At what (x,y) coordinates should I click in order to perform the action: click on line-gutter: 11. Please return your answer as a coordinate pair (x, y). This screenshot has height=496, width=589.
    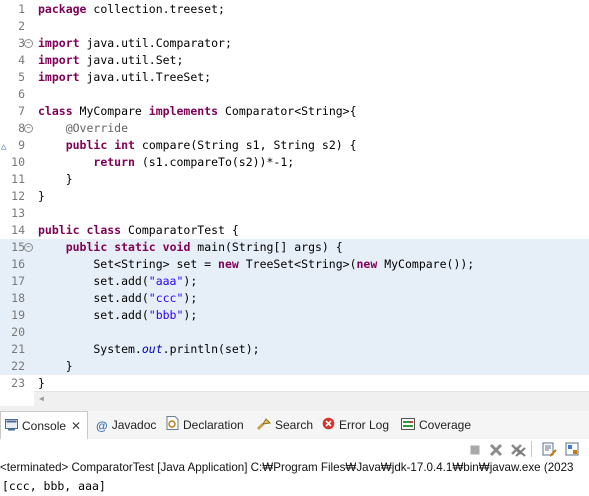
    Looking at the image, I should click on (17, 179).